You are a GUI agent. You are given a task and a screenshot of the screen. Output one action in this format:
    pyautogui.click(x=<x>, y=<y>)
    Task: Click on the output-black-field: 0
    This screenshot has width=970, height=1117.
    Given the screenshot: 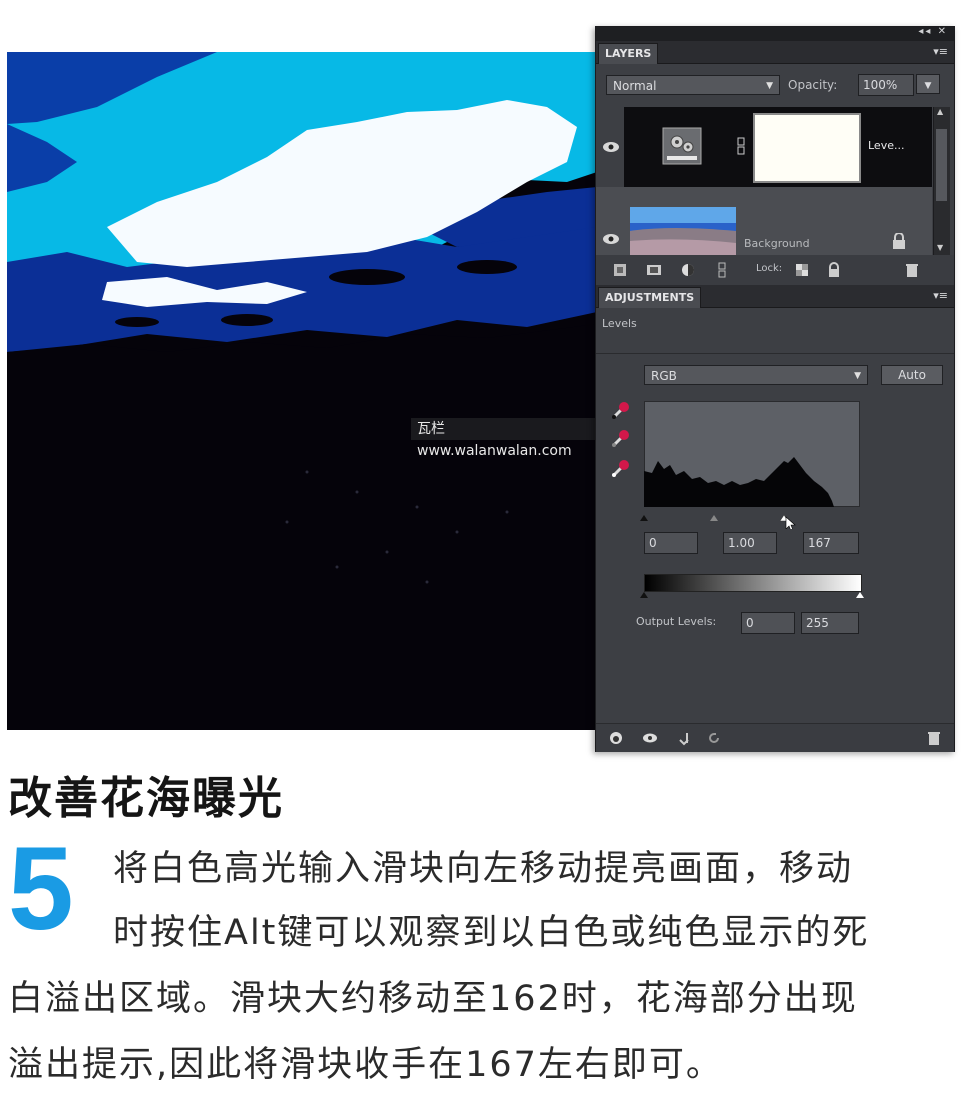 What is the action you would take?
    pyautogui.click(x=768, y=623)
    